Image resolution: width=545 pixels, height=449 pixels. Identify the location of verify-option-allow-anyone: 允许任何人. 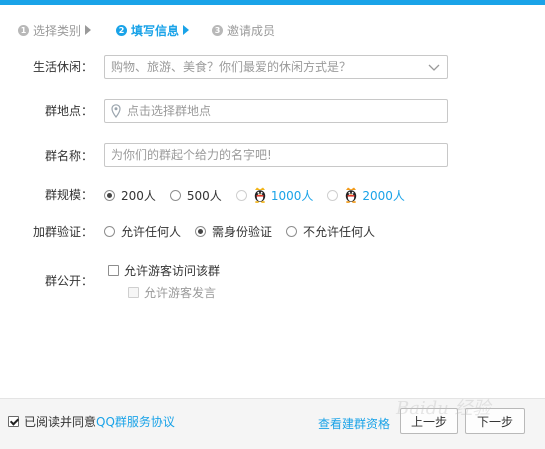
(142, 231).